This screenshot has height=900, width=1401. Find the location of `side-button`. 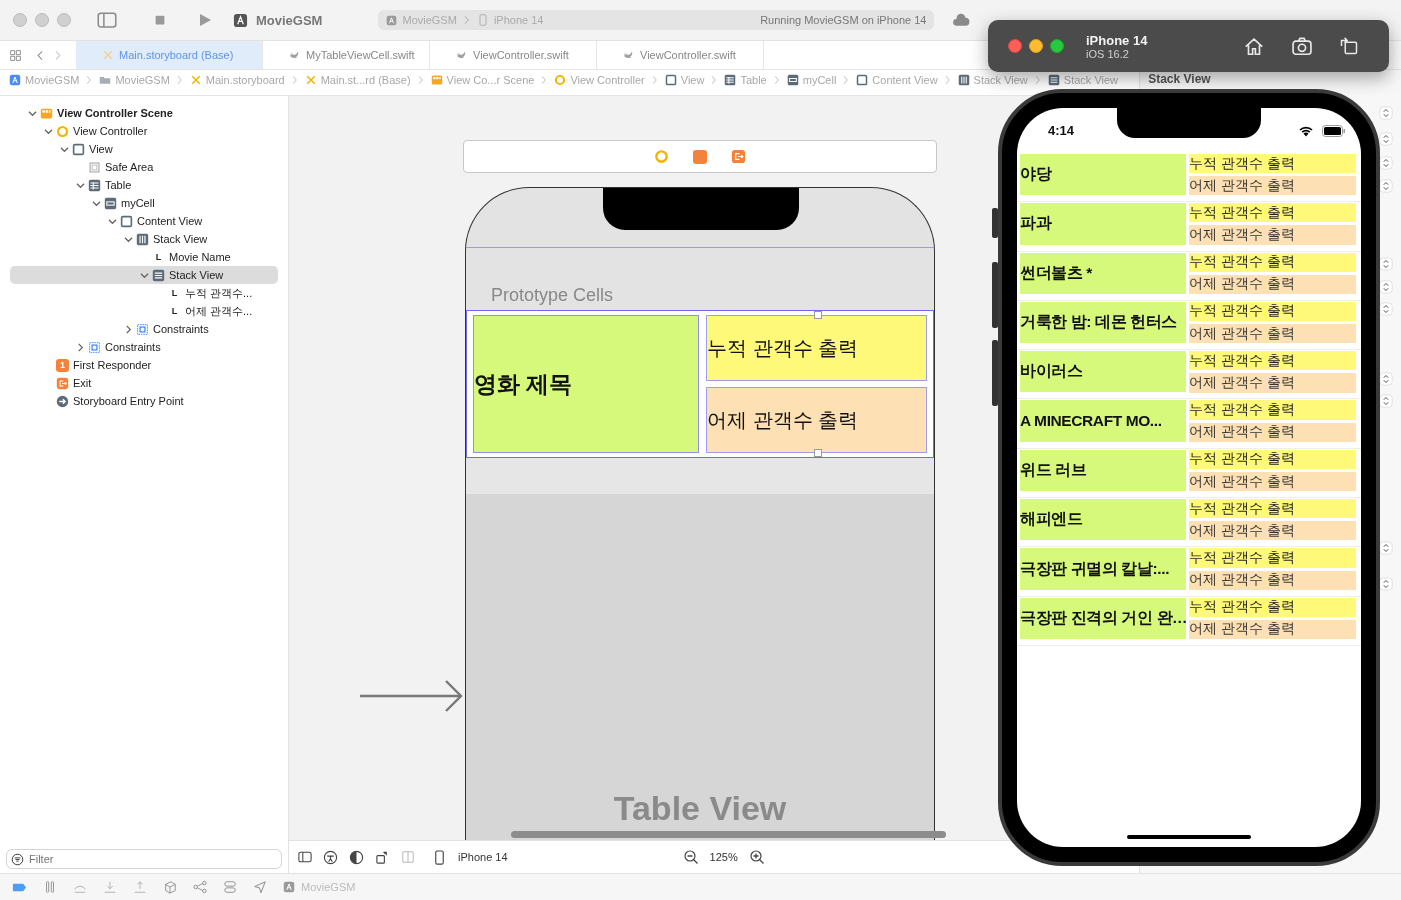

side-button is located at coordinates (995, 223).